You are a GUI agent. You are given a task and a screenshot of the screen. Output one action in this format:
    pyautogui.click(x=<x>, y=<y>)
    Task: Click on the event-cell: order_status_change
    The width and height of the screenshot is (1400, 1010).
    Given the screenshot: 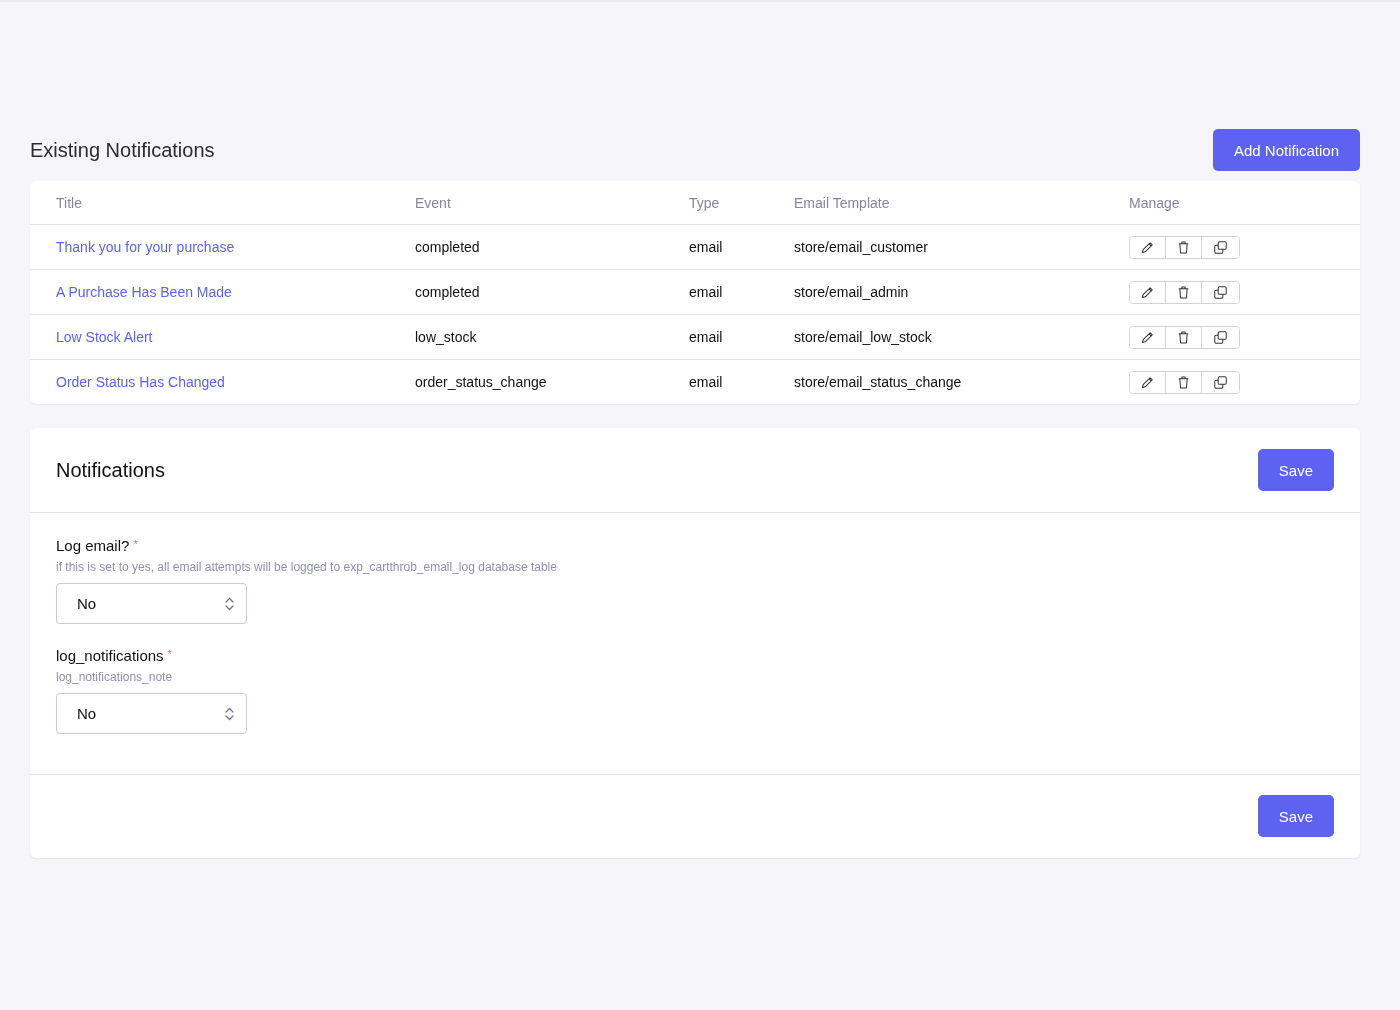 What is the action you would take?
    pyautogui.click(x=481, y=382)
    